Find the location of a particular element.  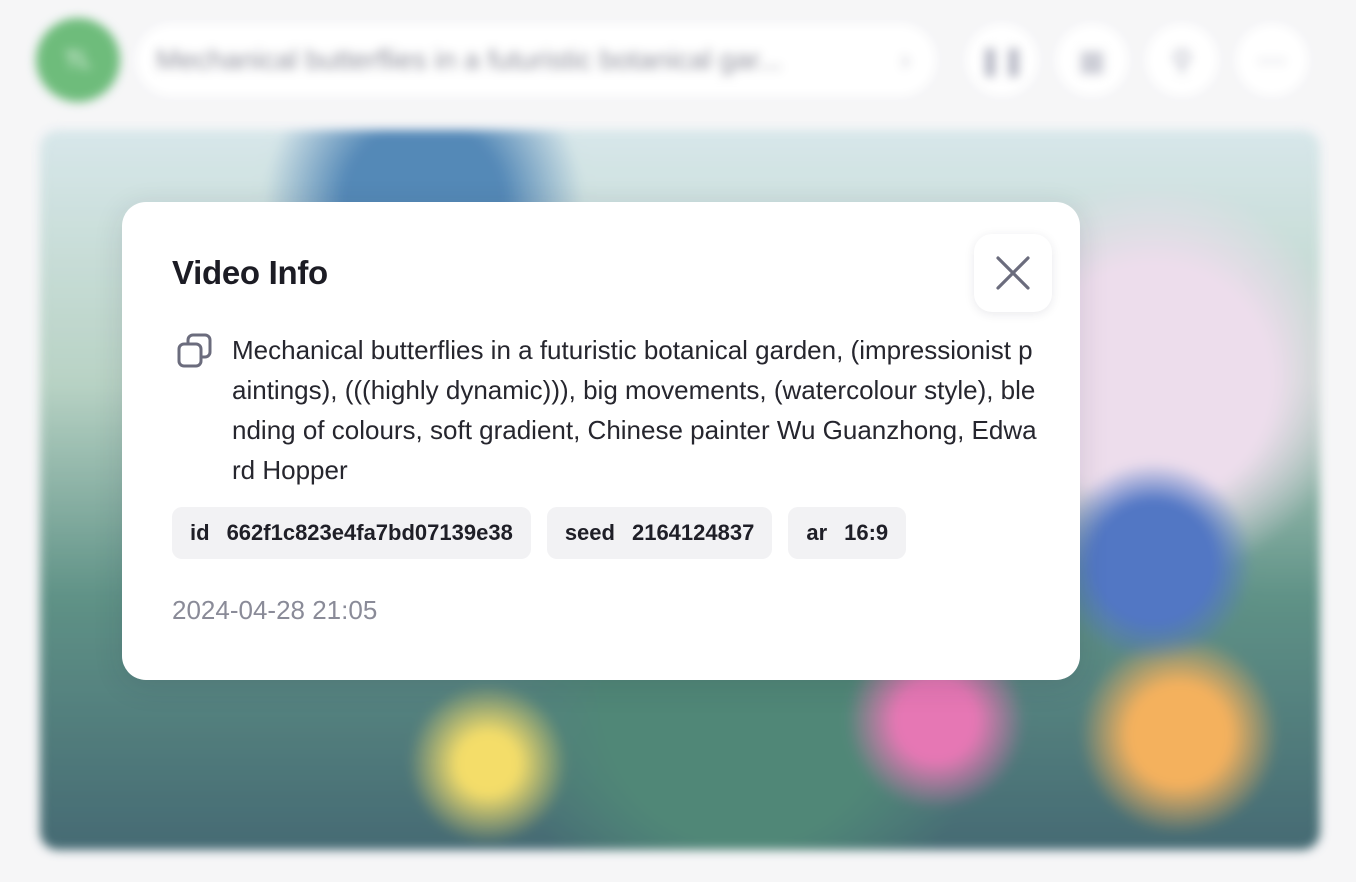

close-button is located at coordinates (1013, 273).